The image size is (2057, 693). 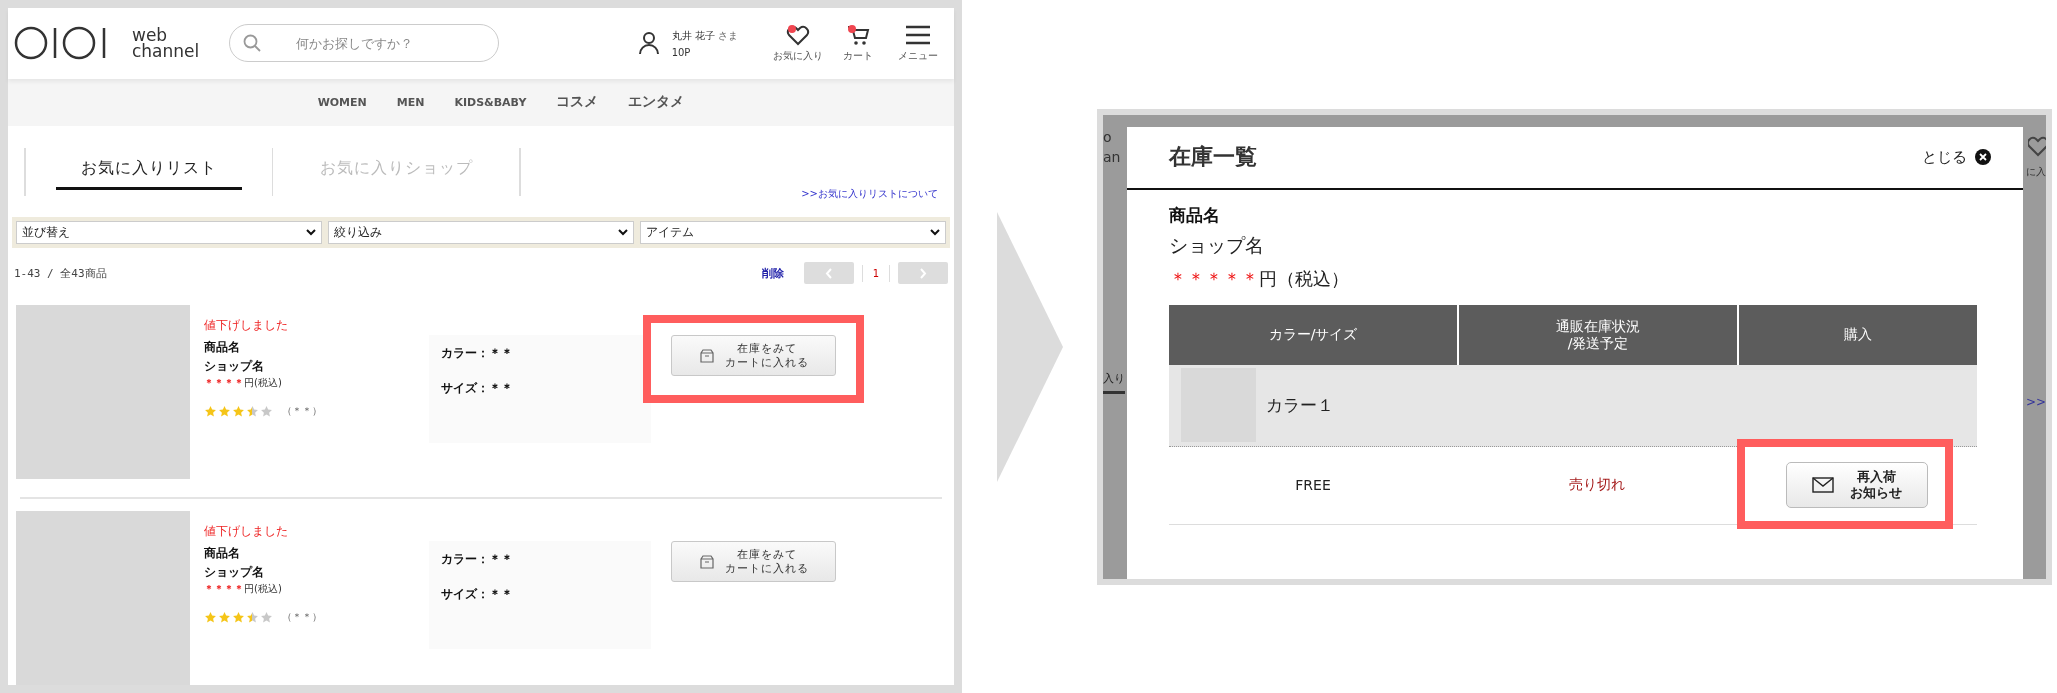 What do you see at coordinates (1857, 485) in the screenshot?
I see `restock-notify-button: 再入荷 お知らせ` at bounding box center [1857, 485].